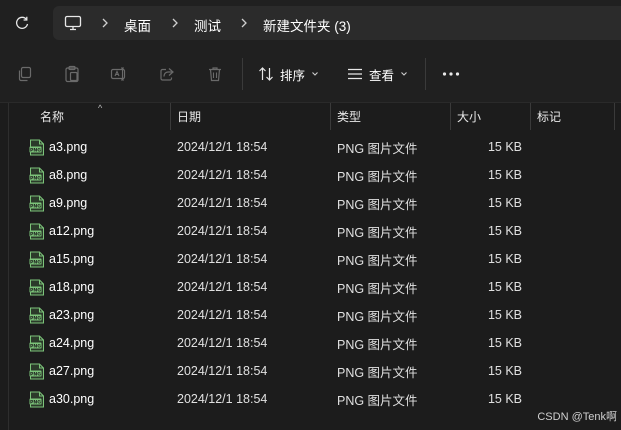 This screenshot has height=430, width=621. I want to click on rename-button, so click(119, 74).